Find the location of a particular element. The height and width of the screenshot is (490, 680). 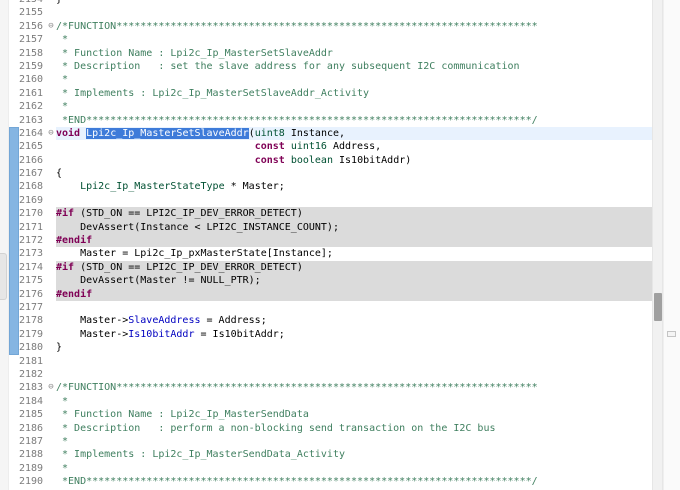

code-text: const uint16 Address, is located at coordinates (354, 146).